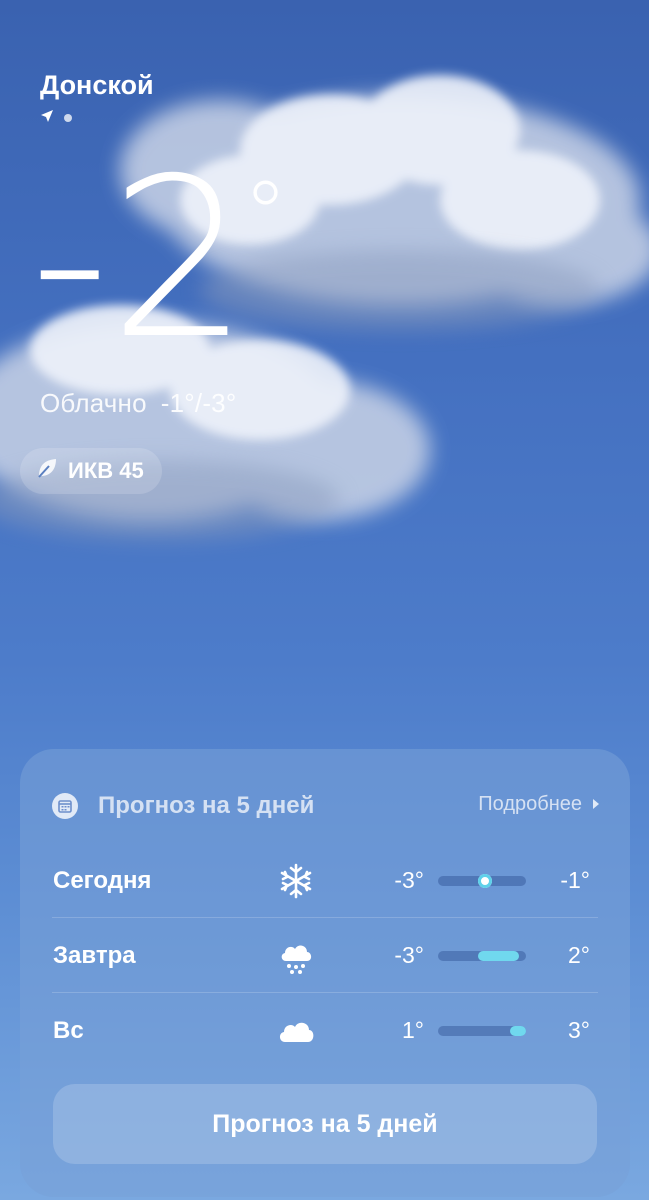 The image size is (649, 1200). I want to click on low-temp: 1°, so click(413, 1030).